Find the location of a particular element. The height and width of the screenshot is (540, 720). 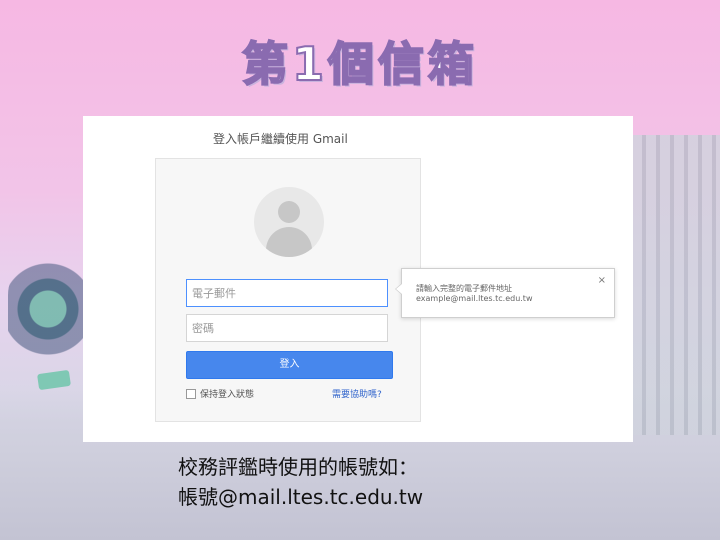

decorative-sign is located at coordinates (54, 380).